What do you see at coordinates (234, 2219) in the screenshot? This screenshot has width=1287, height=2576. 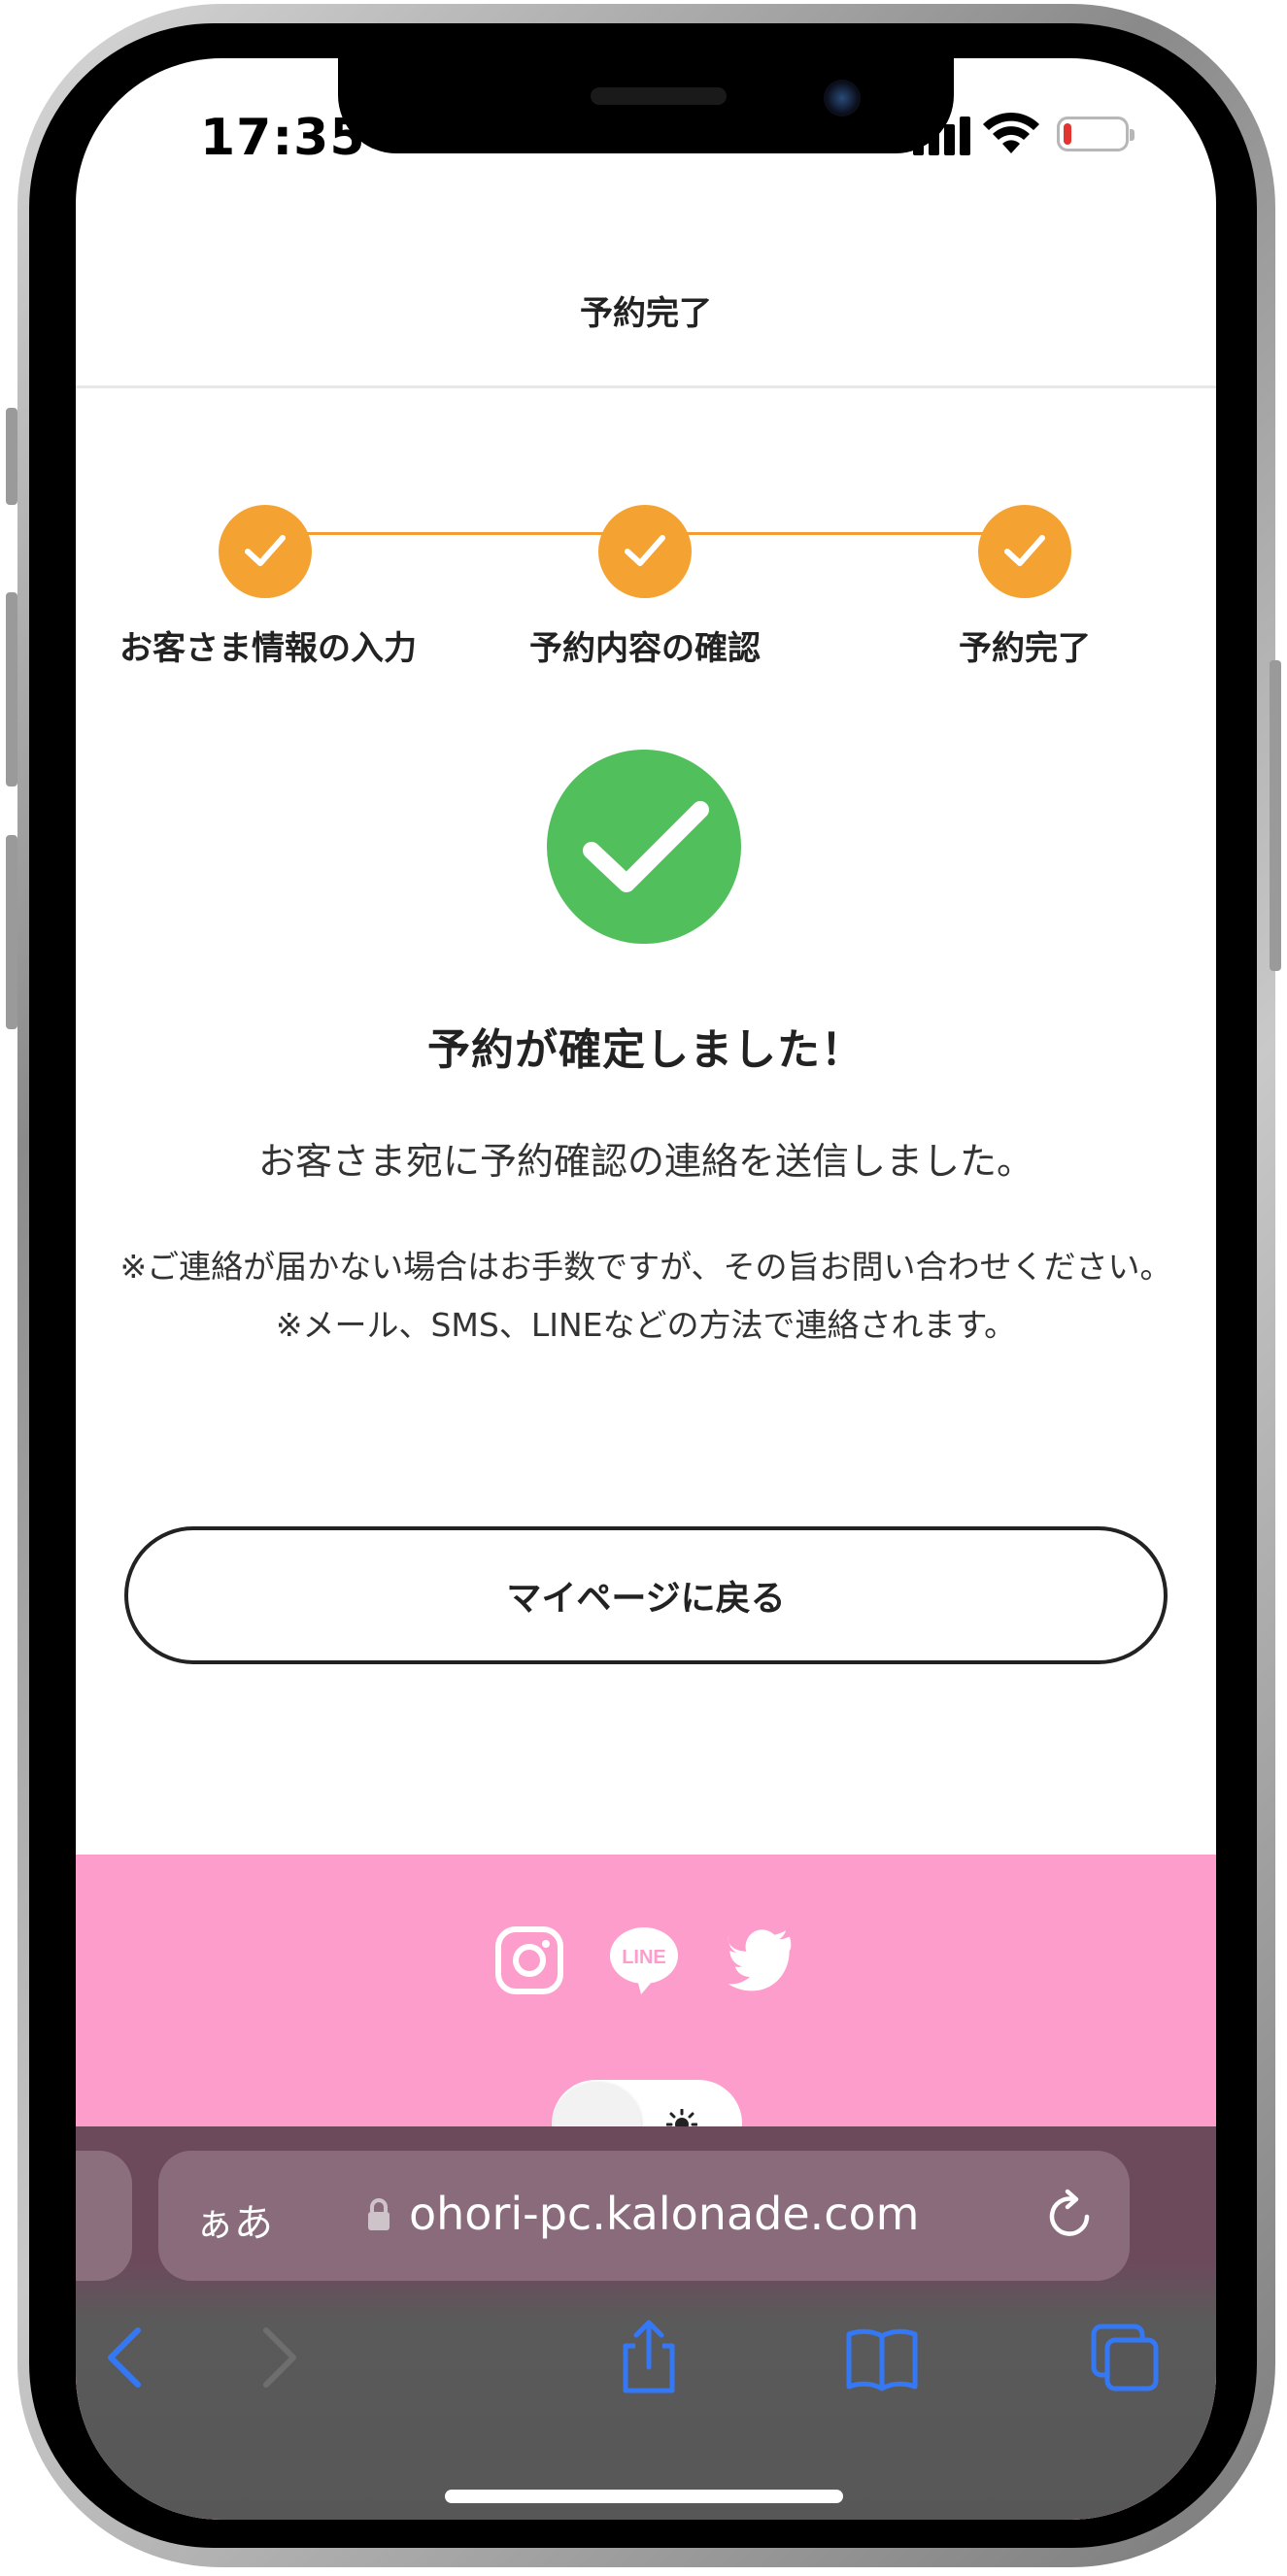 I see `page-format-button: ぁあ` at bounding box center [234, 2219].